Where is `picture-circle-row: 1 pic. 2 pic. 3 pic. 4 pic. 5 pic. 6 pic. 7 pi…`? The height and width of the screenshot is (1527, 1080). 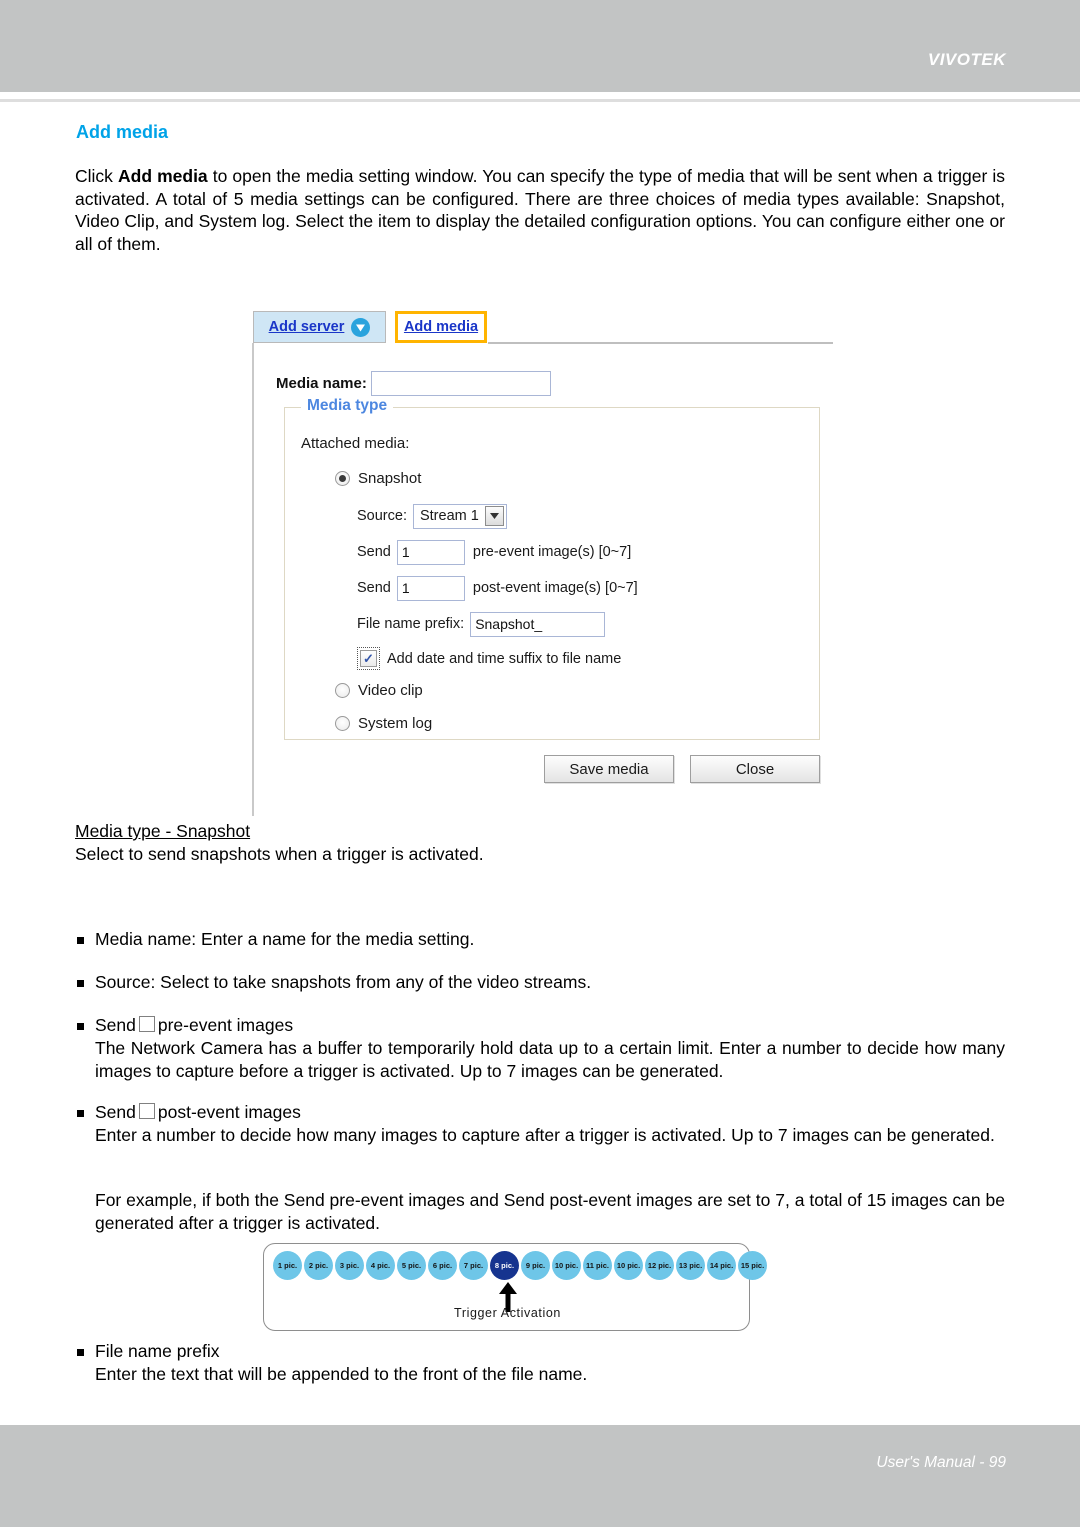
picture-circle-row: 1 pic. 2 pic. 3 pic. 4 pic. 5 pic. 6 pic. 7 pi… is located at coordinates (520, 1265).